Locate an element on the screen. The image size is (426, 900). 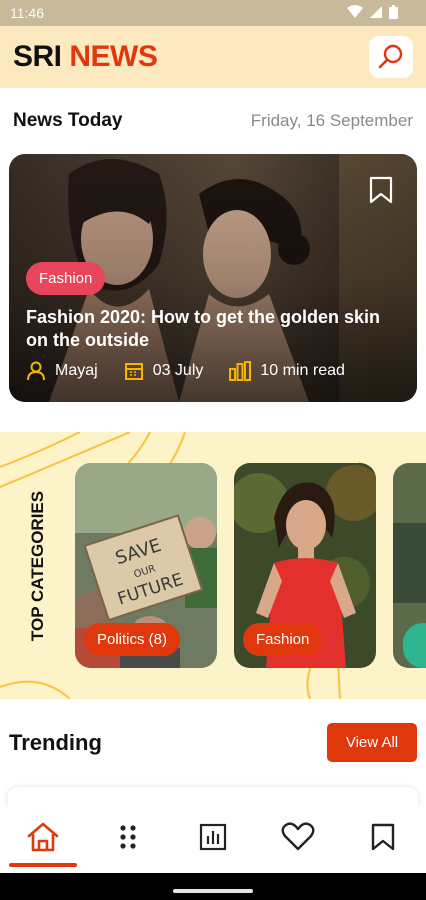
read-time-text: 10 min read is located at coordinates (302, 370).